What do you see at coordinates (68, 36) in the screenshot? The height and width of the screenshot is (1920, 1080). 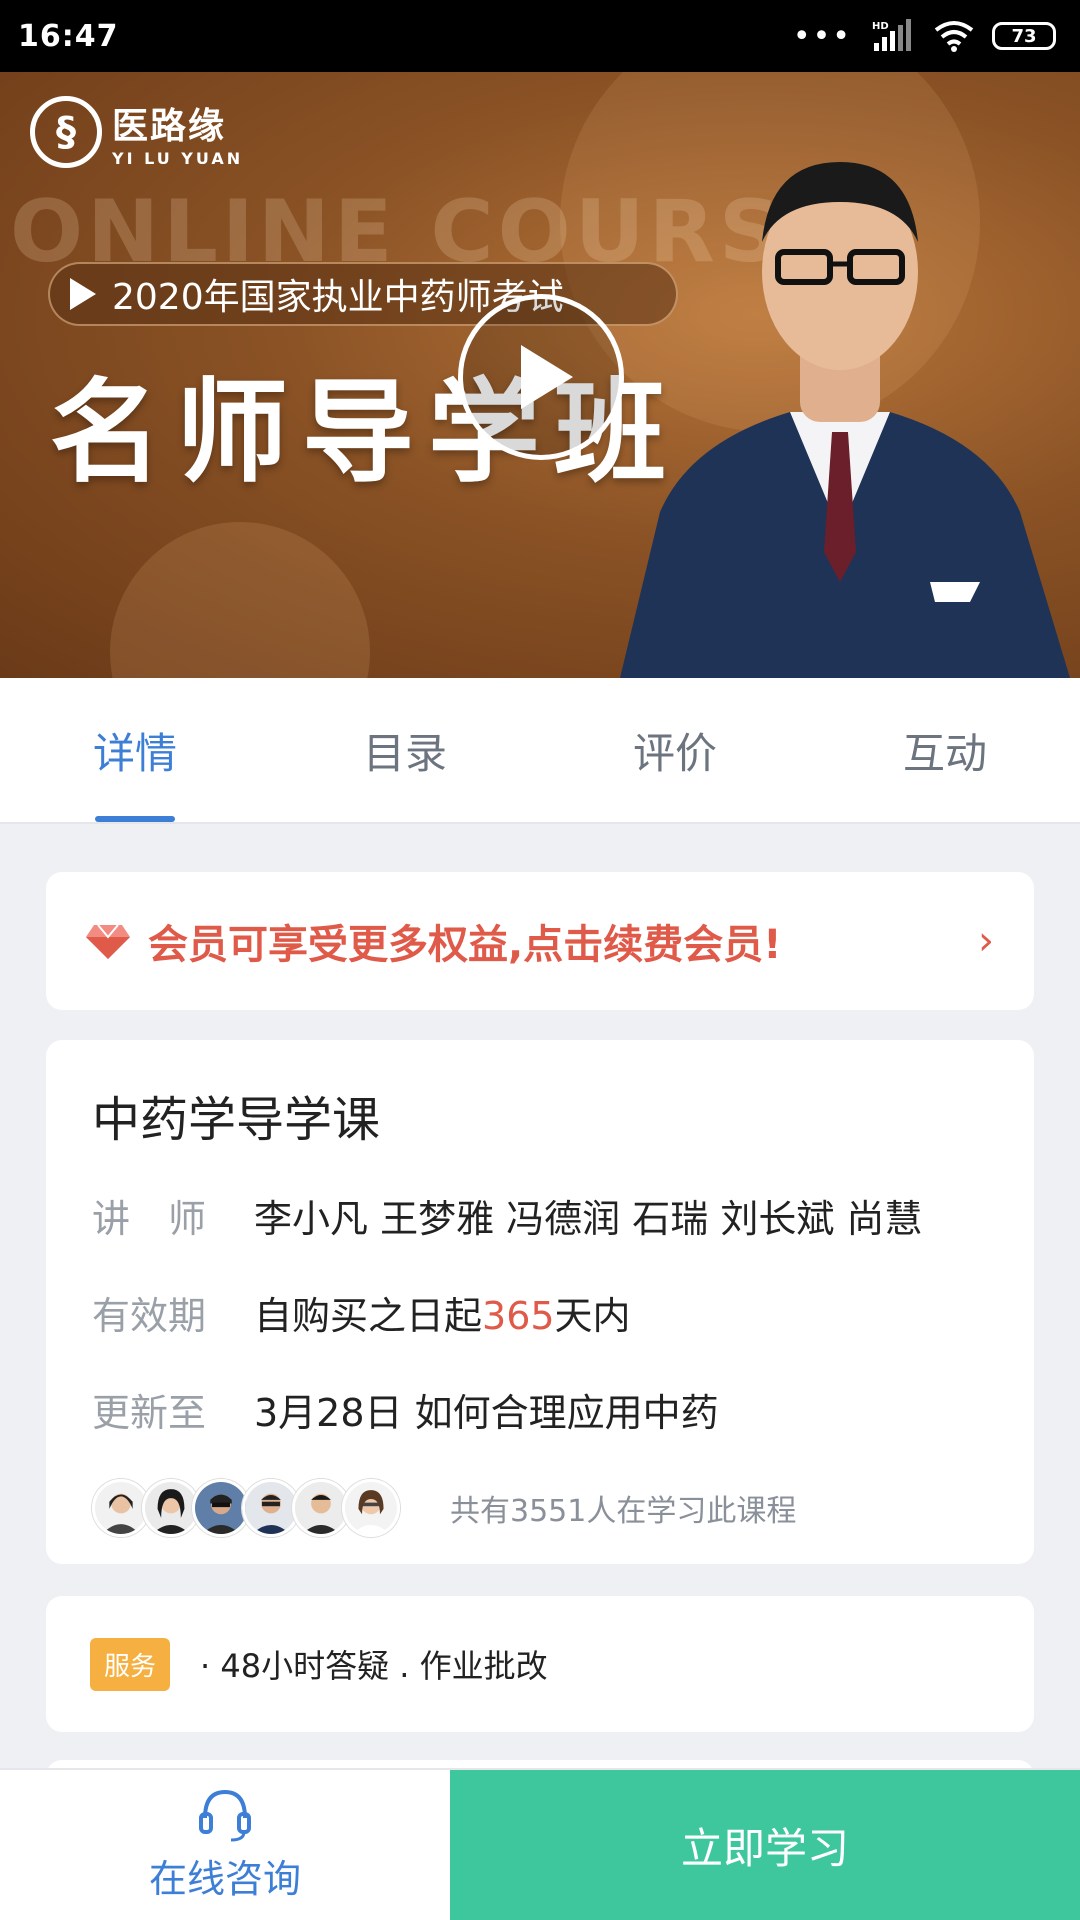 I see `status-time: 16:47` at bounding box center [68, 36].